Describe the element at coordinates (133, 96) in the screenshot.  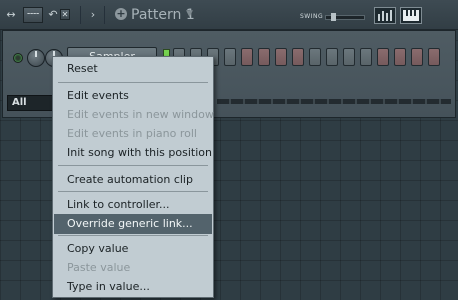
I see `menu-item-edit-events: Edit events` at that location.